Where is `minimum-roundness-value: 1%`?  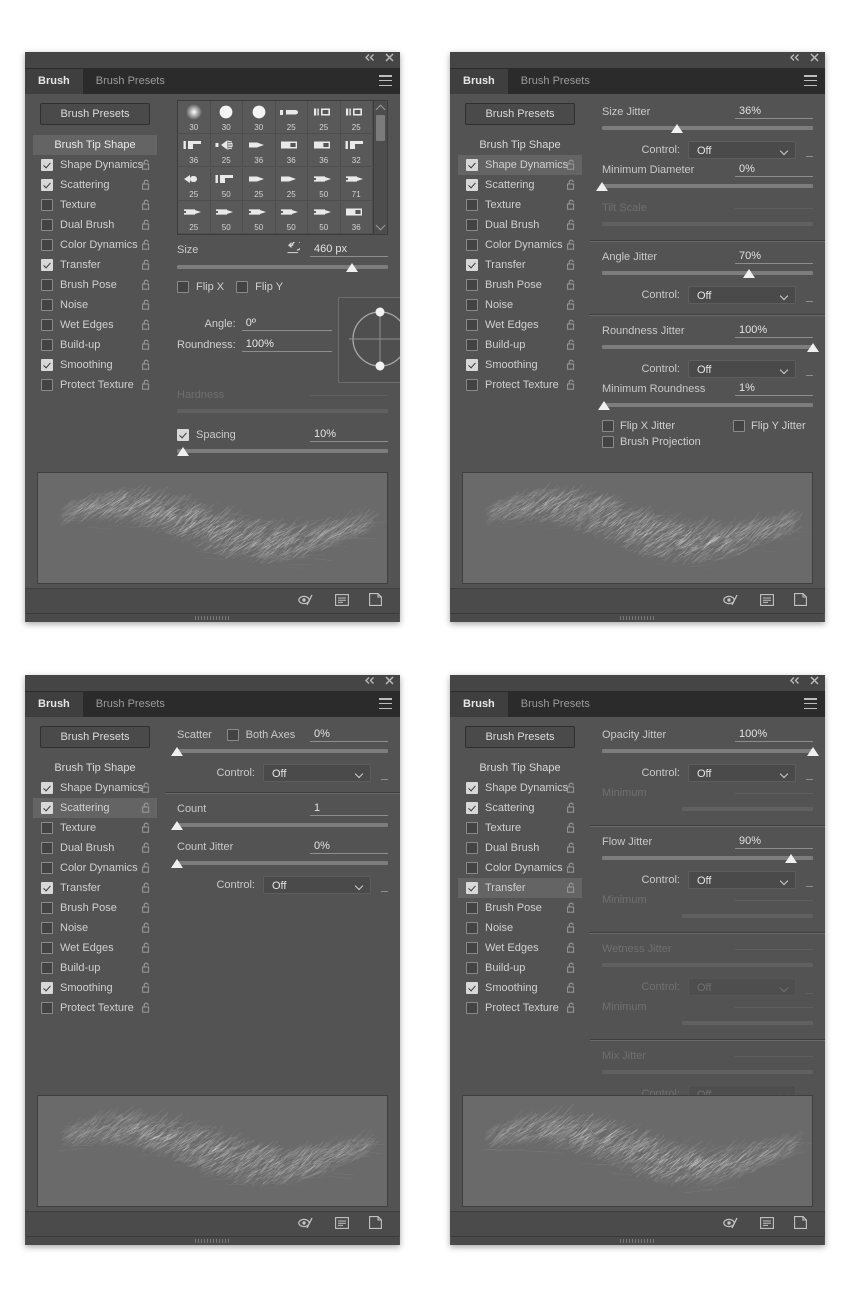 minimum-roundness-value: 1% is located at coordinates (774, 389).